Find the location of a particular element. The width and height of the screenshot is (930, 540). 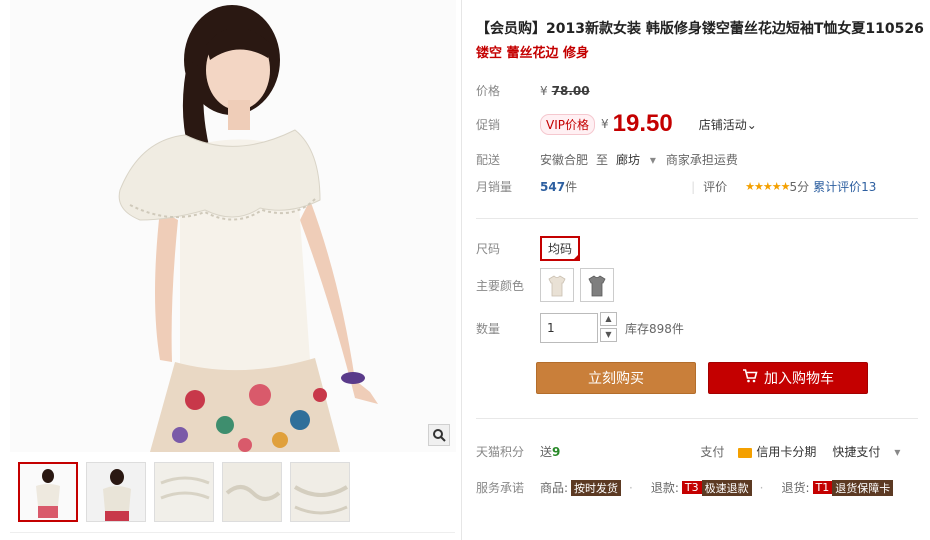

service-return-label: 退货: is located at coordinates (795, 488).